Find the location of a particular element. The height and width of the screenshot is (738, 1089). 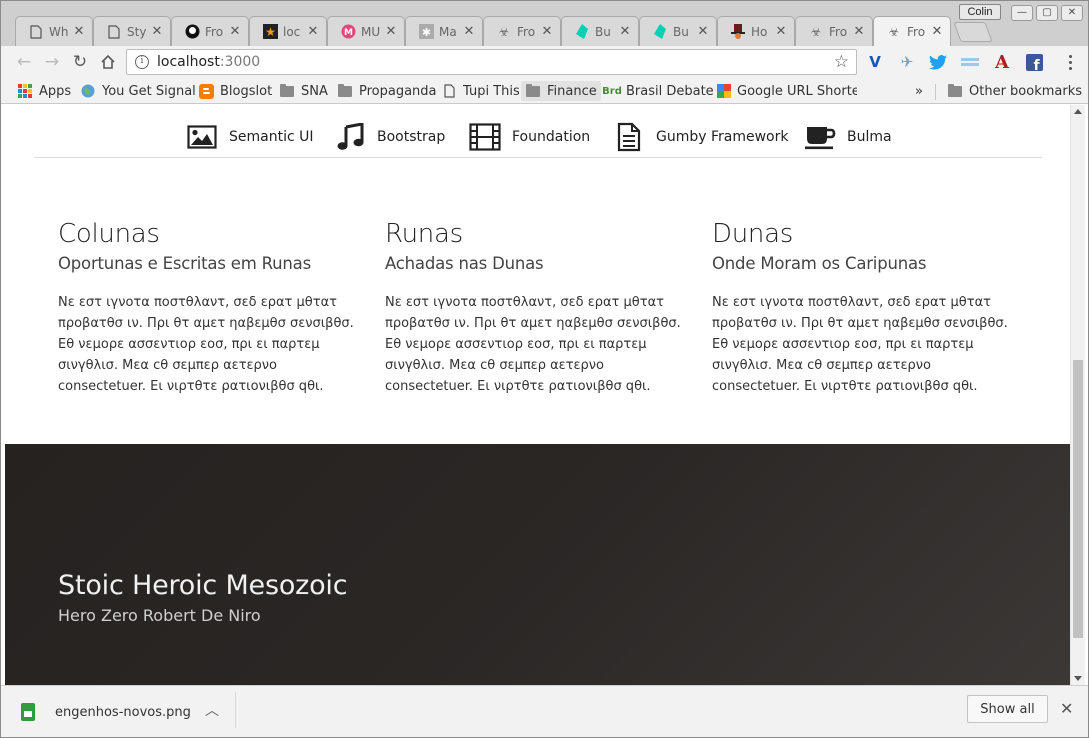

tab-title: Fro is located at coordinates (838, 31).